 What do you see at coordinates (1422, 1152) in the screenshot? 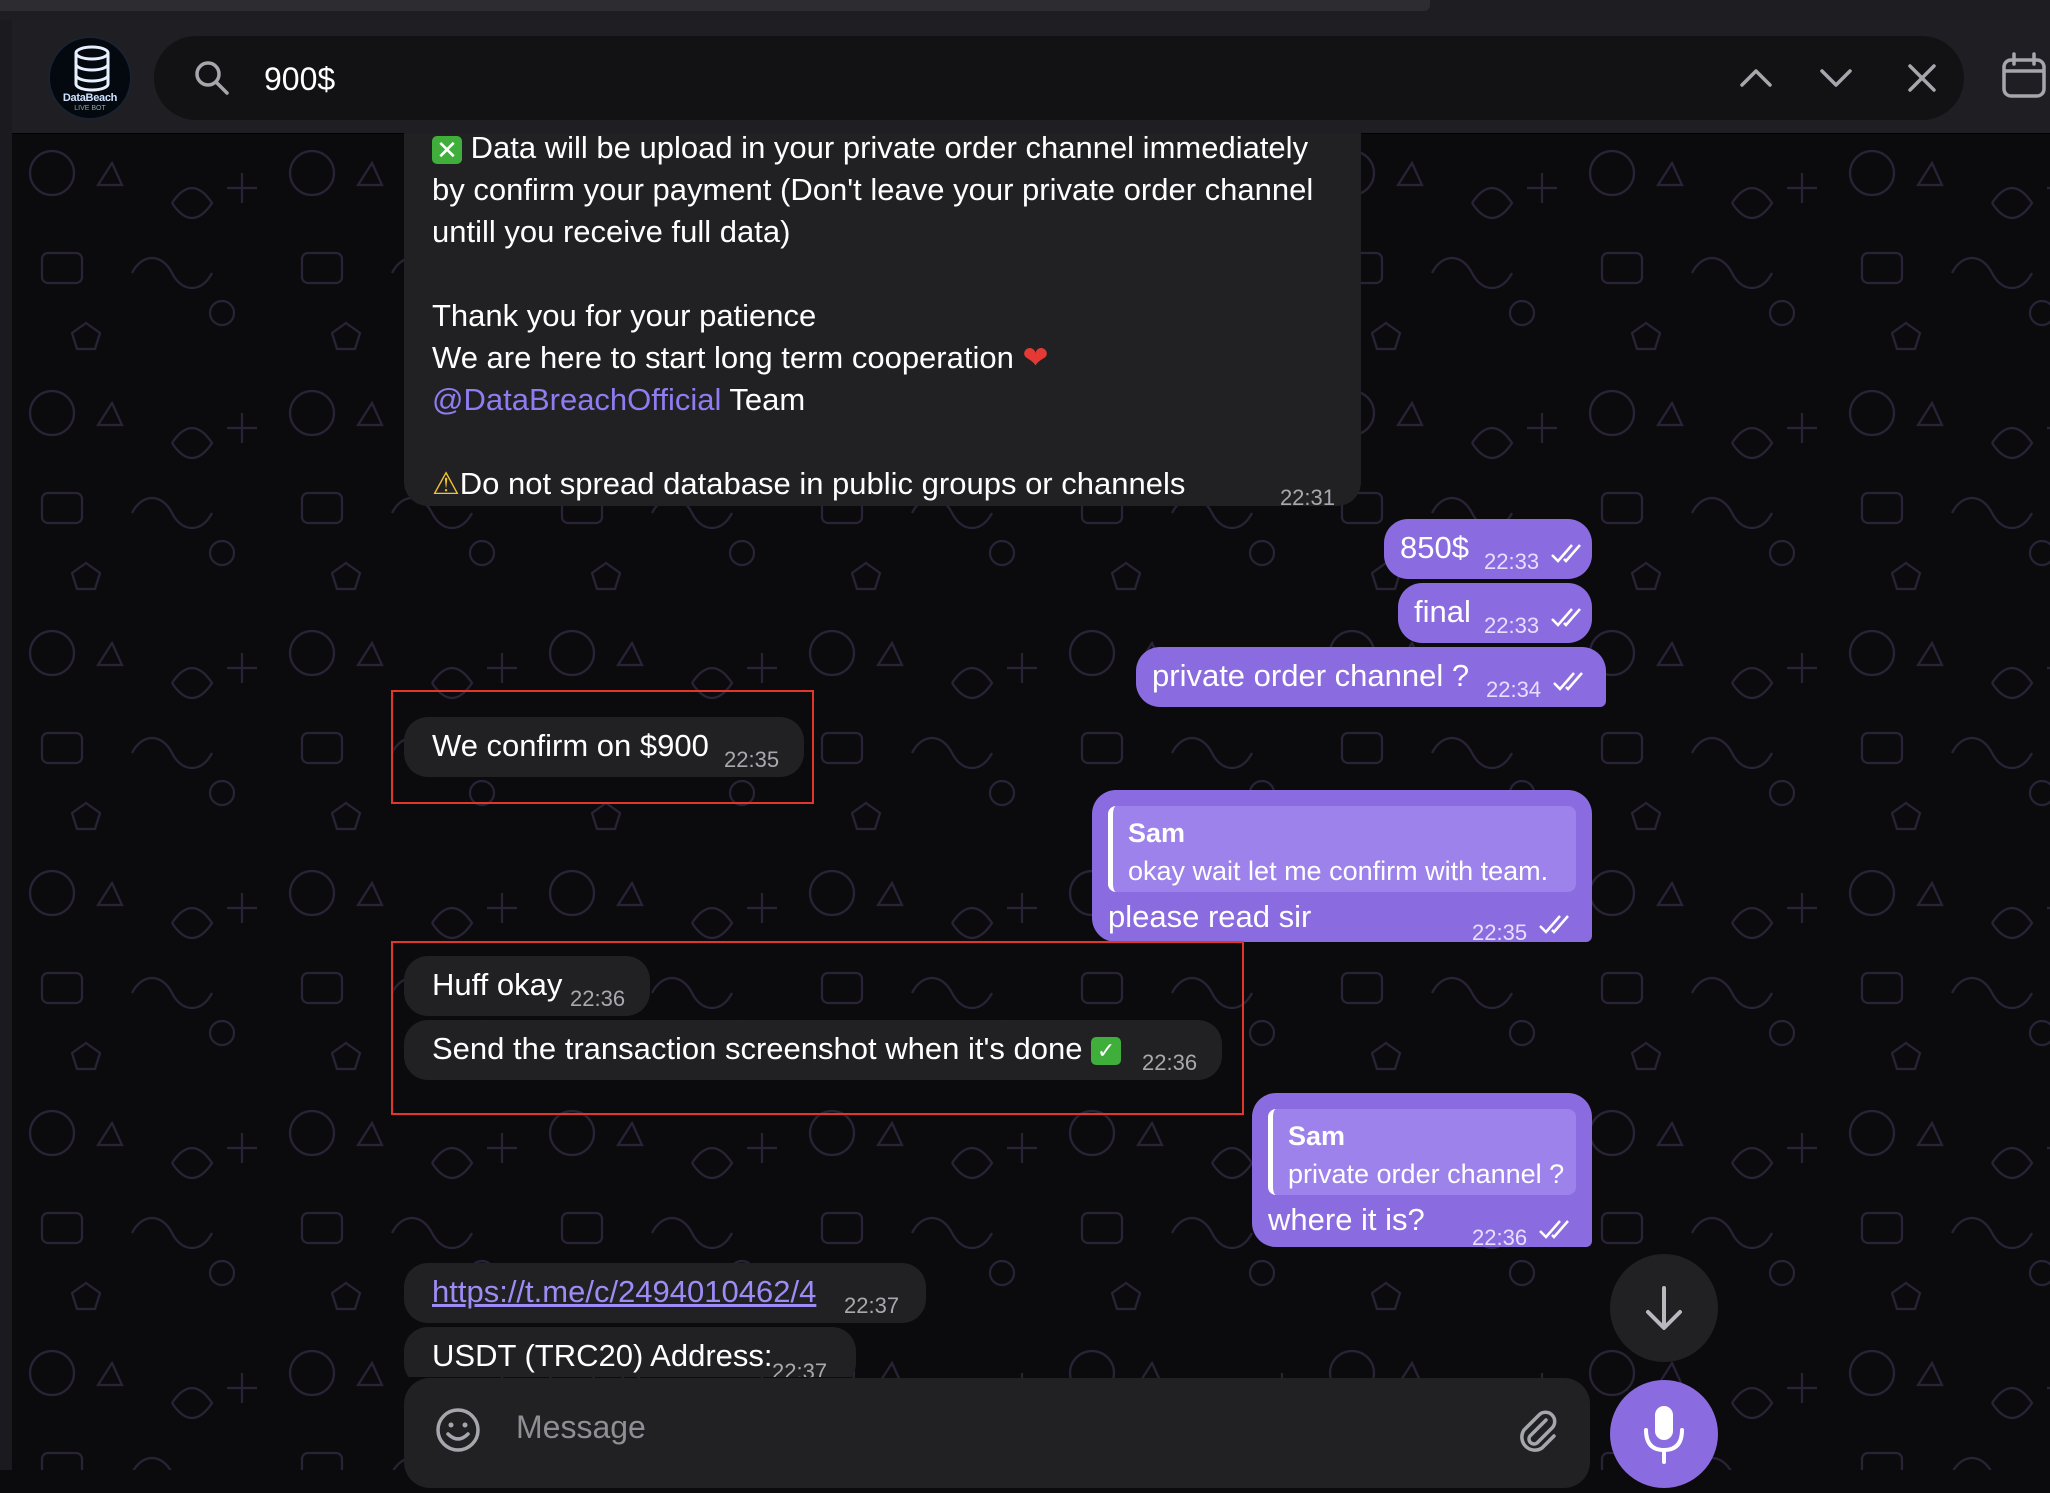
I see `reply-quote: Sam private order channel ?` at bounding box center [1422, 1152].